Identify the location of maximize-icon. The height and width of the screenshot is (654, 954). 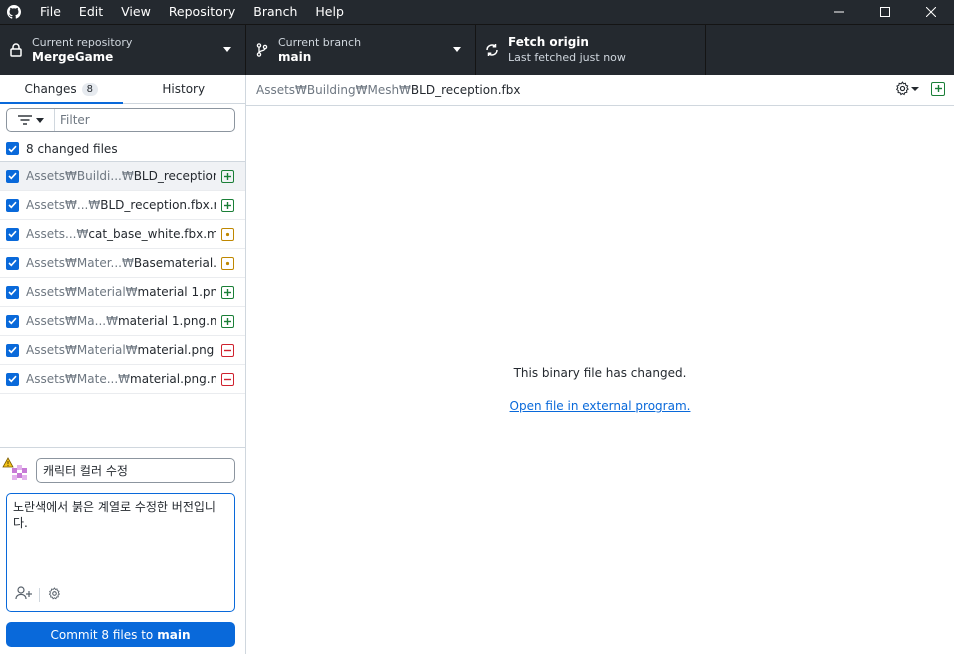
(885, 12).